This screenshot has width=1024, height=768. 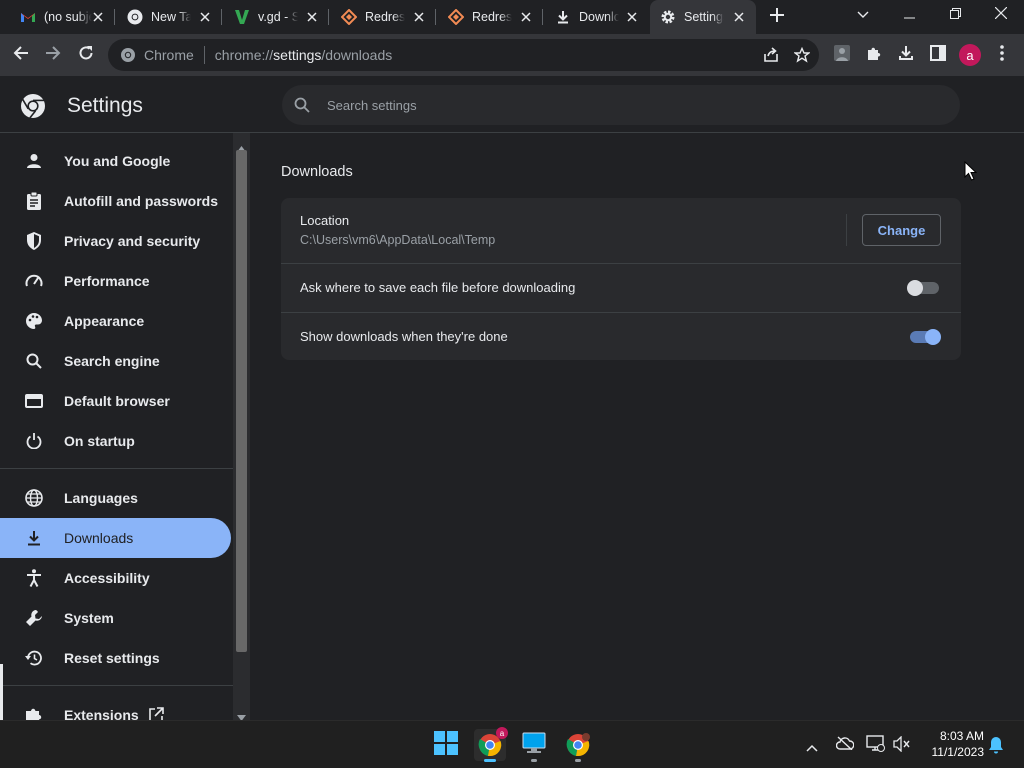 What do you see at coordinates (489, 17) in the screenshot?
I see `tab-redress-2: Redress` at bounding box center [489, 17].